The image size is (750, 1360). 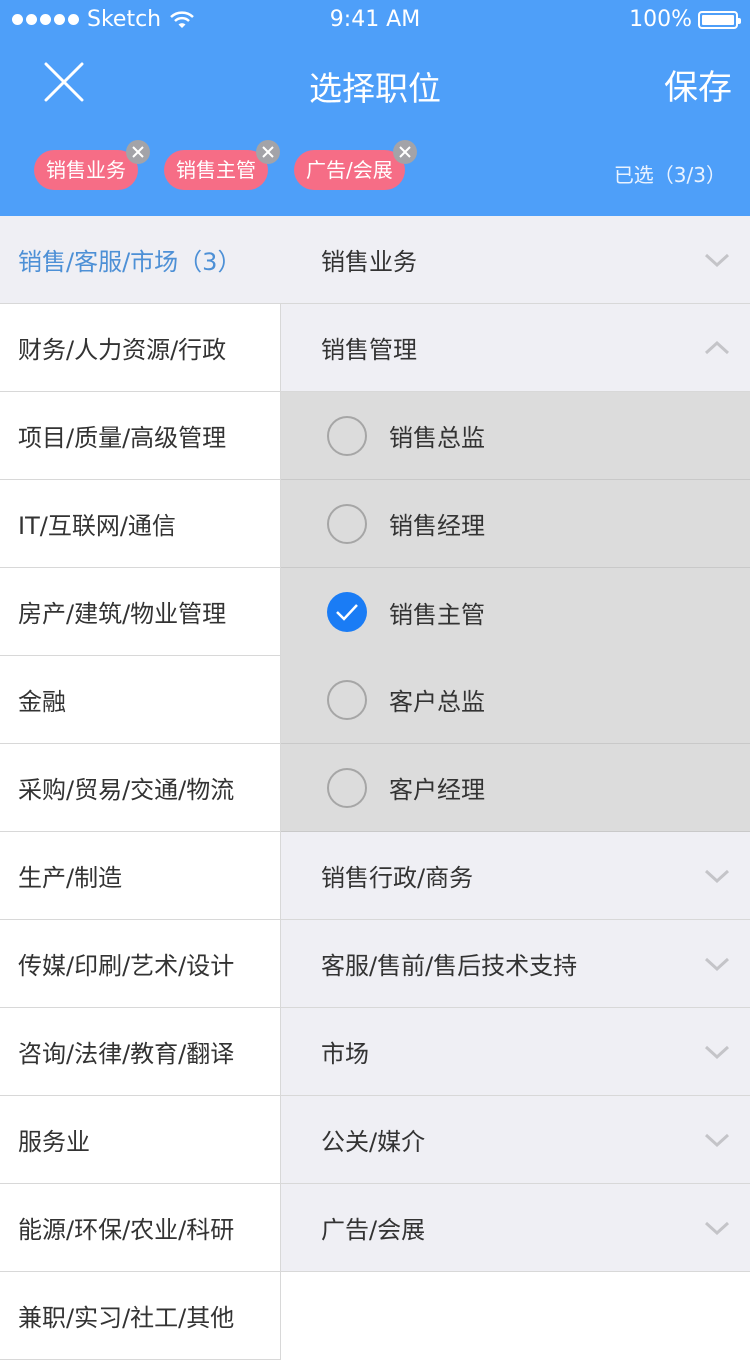 What do you see at coordinates (140, 700) in the screenshot?
I see `category-item: 金融` at bounding box center [140, 700].